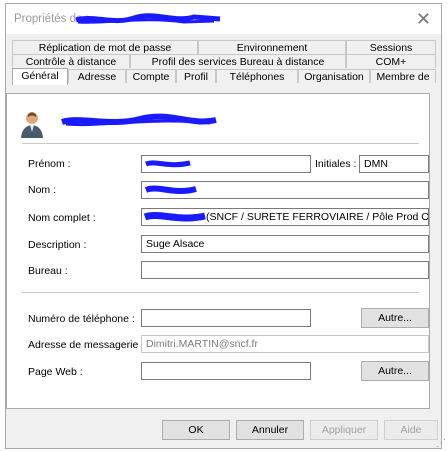 This screenshot has height=451, width=448. I want to click on initiales-label: Initiales :, so click(336, 164).